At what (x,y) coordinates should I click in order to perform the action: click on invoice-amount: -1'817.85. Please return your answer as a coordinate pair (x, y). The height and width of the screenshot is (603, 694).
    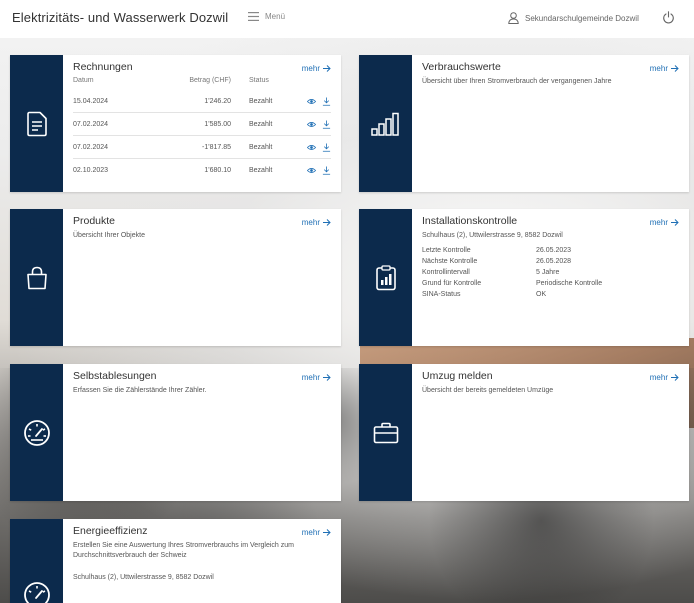
    Looking at the image, I should click on (202, 147).